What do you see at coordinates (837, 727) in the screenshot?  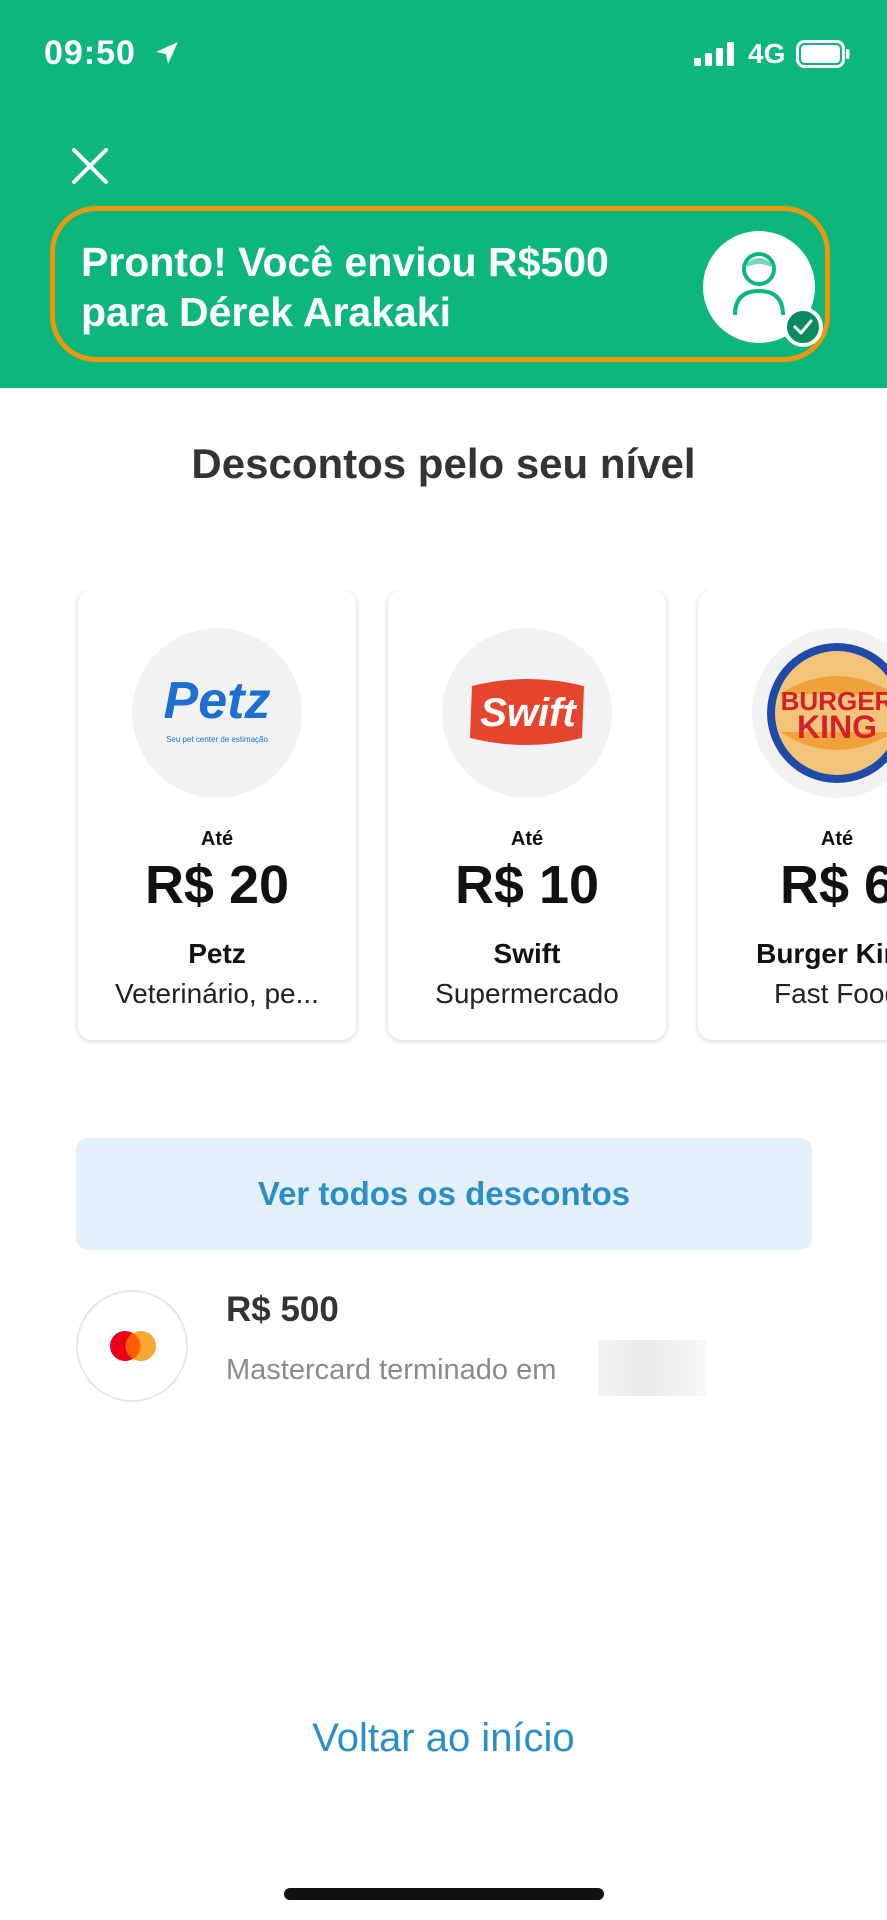 I see `svg-text: KING` at bounding box center [837, 727].